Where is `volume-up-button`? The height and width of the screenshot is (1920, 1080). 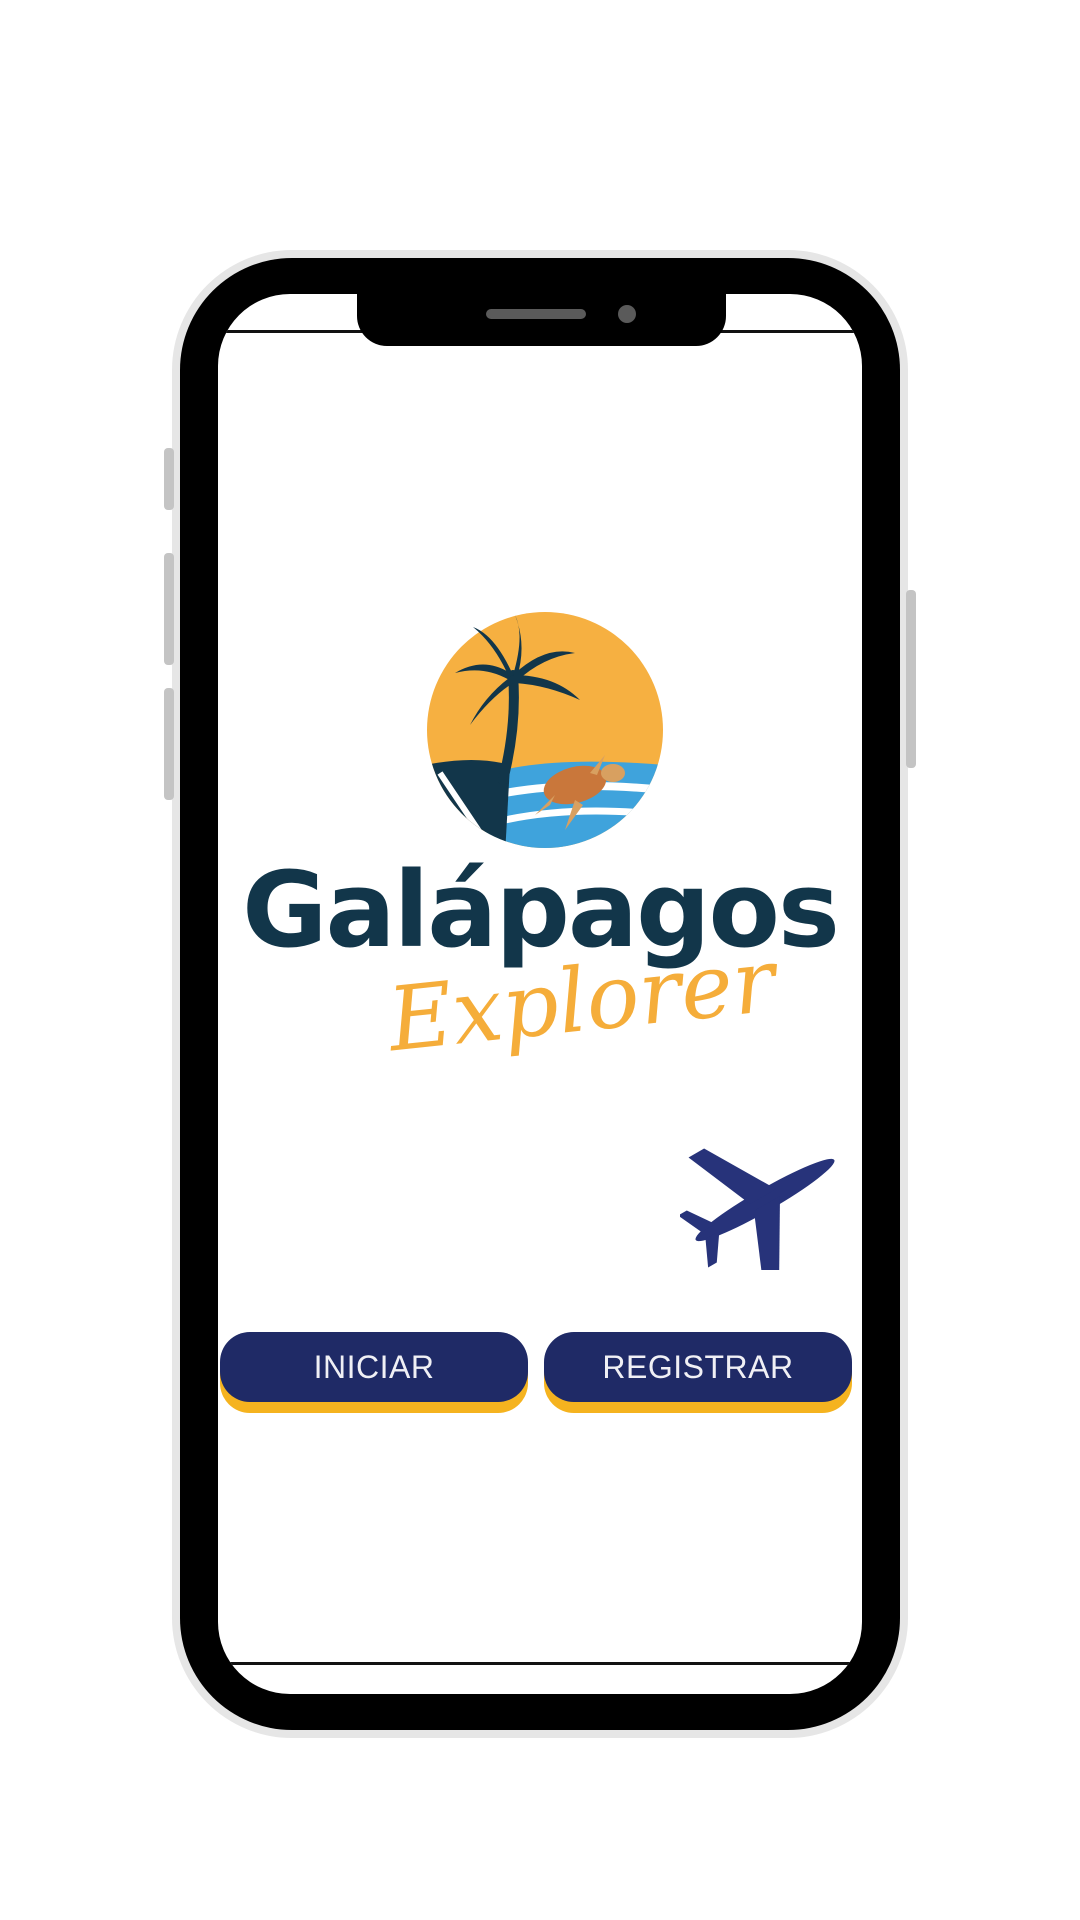 volume-up-button is located at coordinates (169, 609).